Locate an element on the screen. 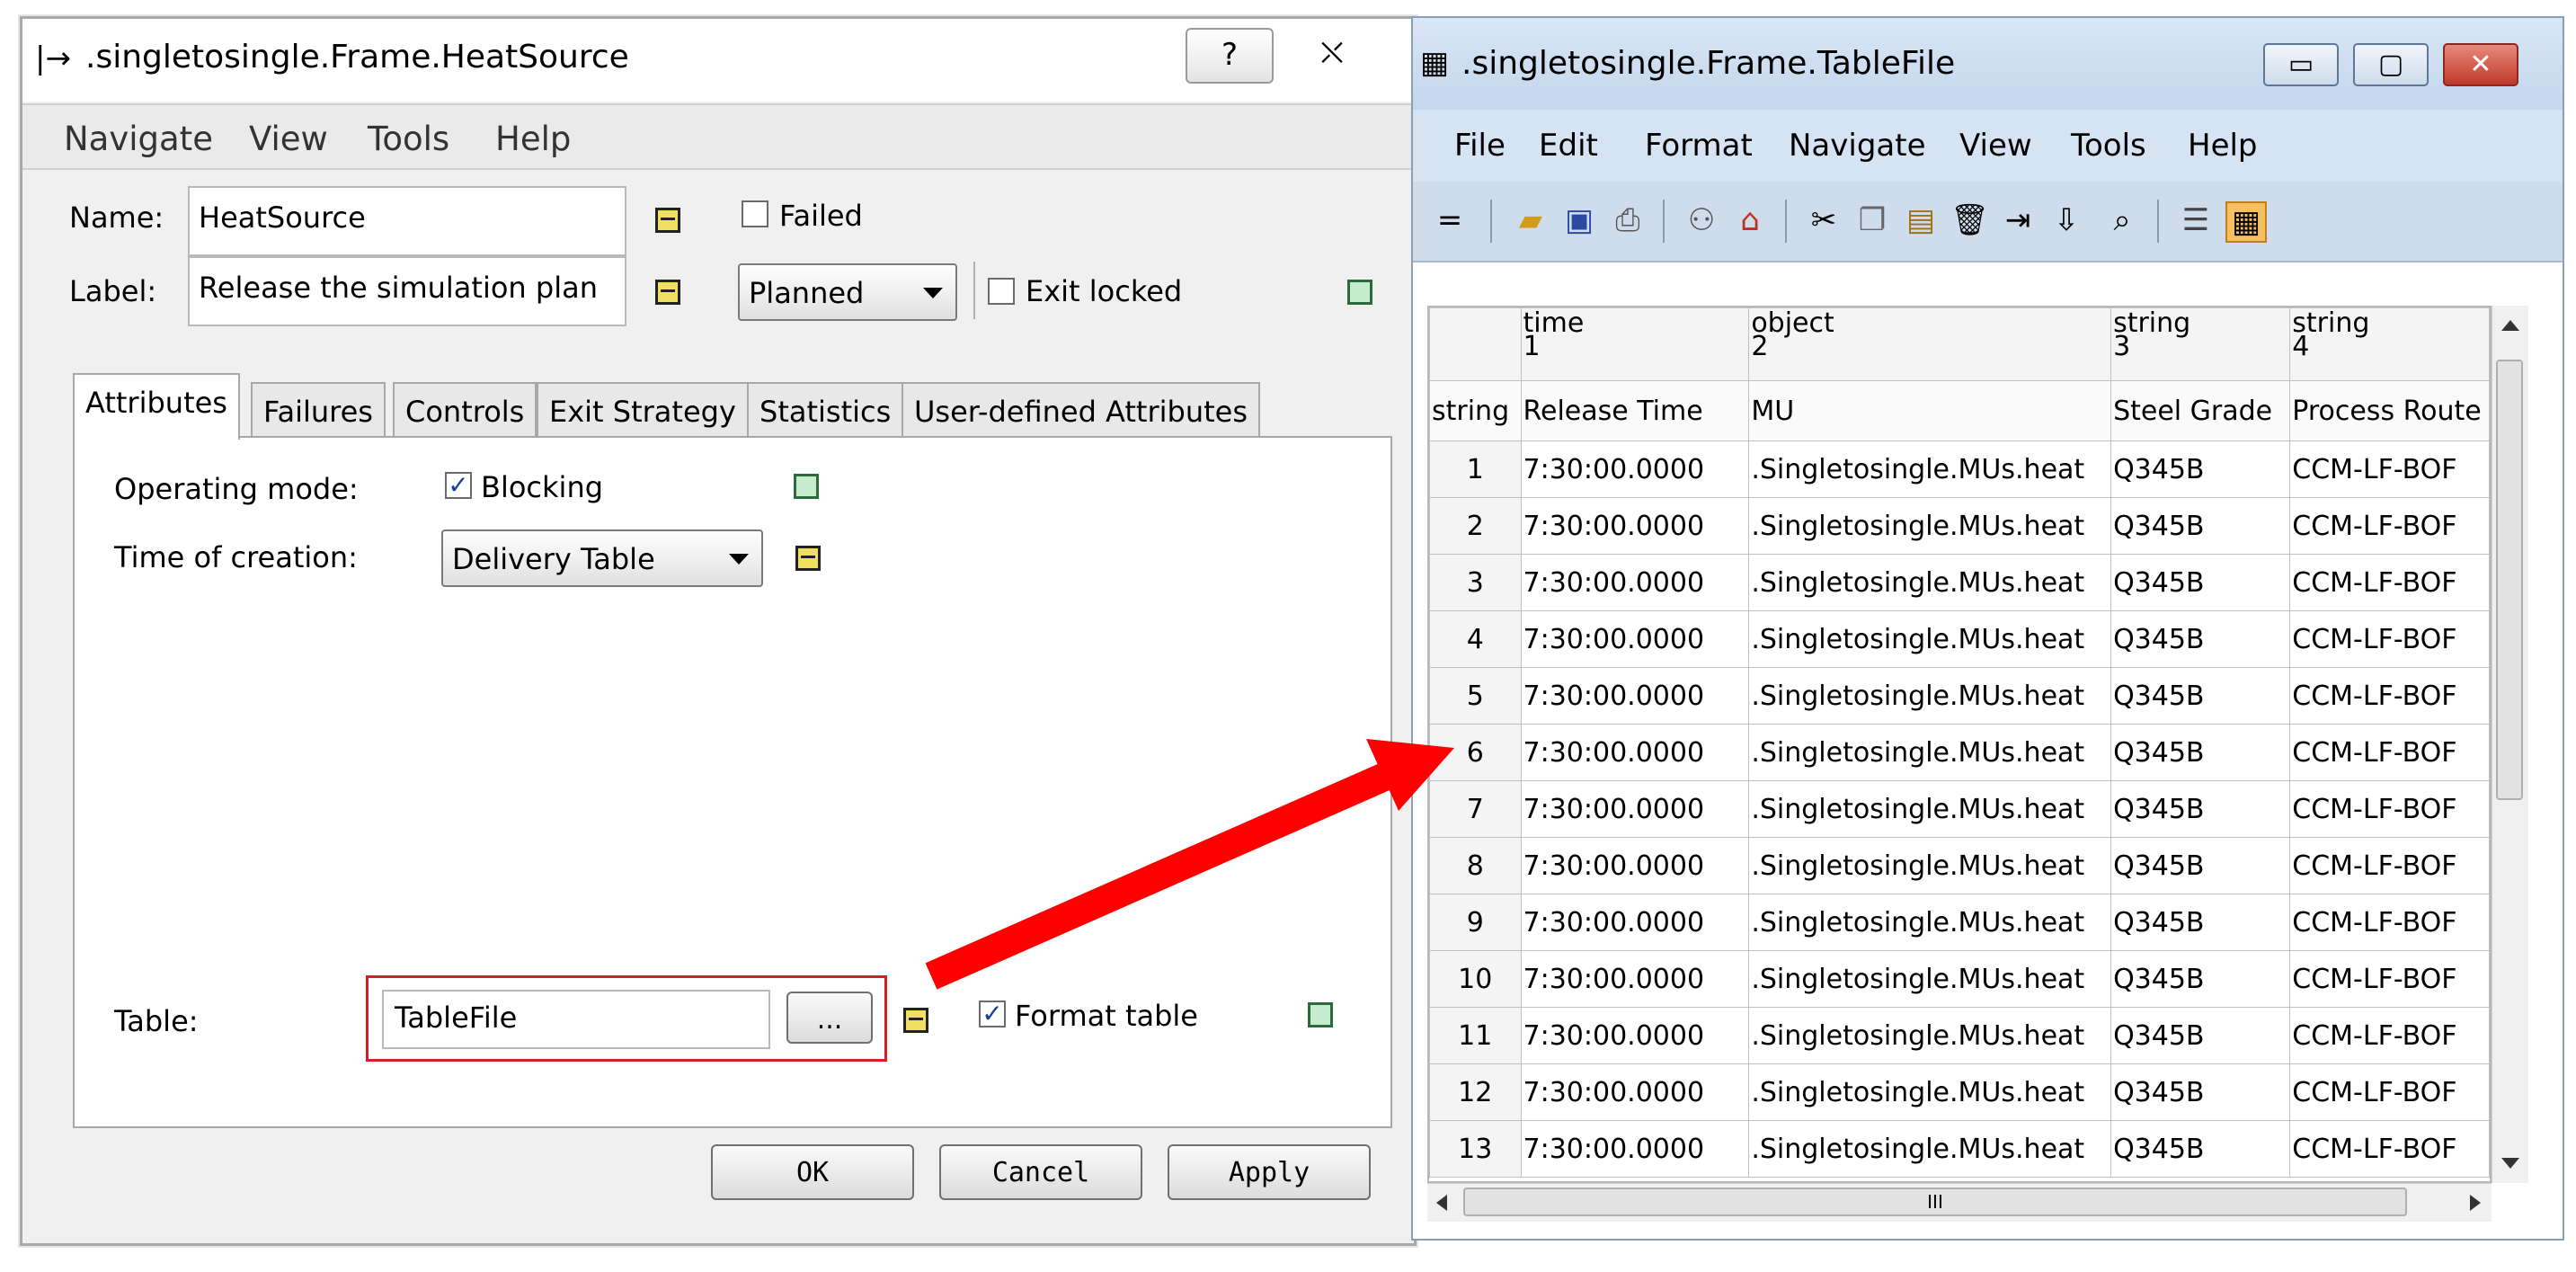  tab-attributes: Attributes is located at coordinates (156, 406).